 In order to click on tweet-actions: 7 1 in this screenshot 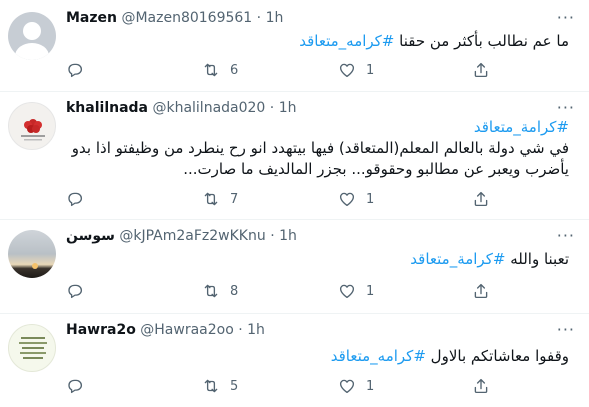, I will do `click(281, 200)`.